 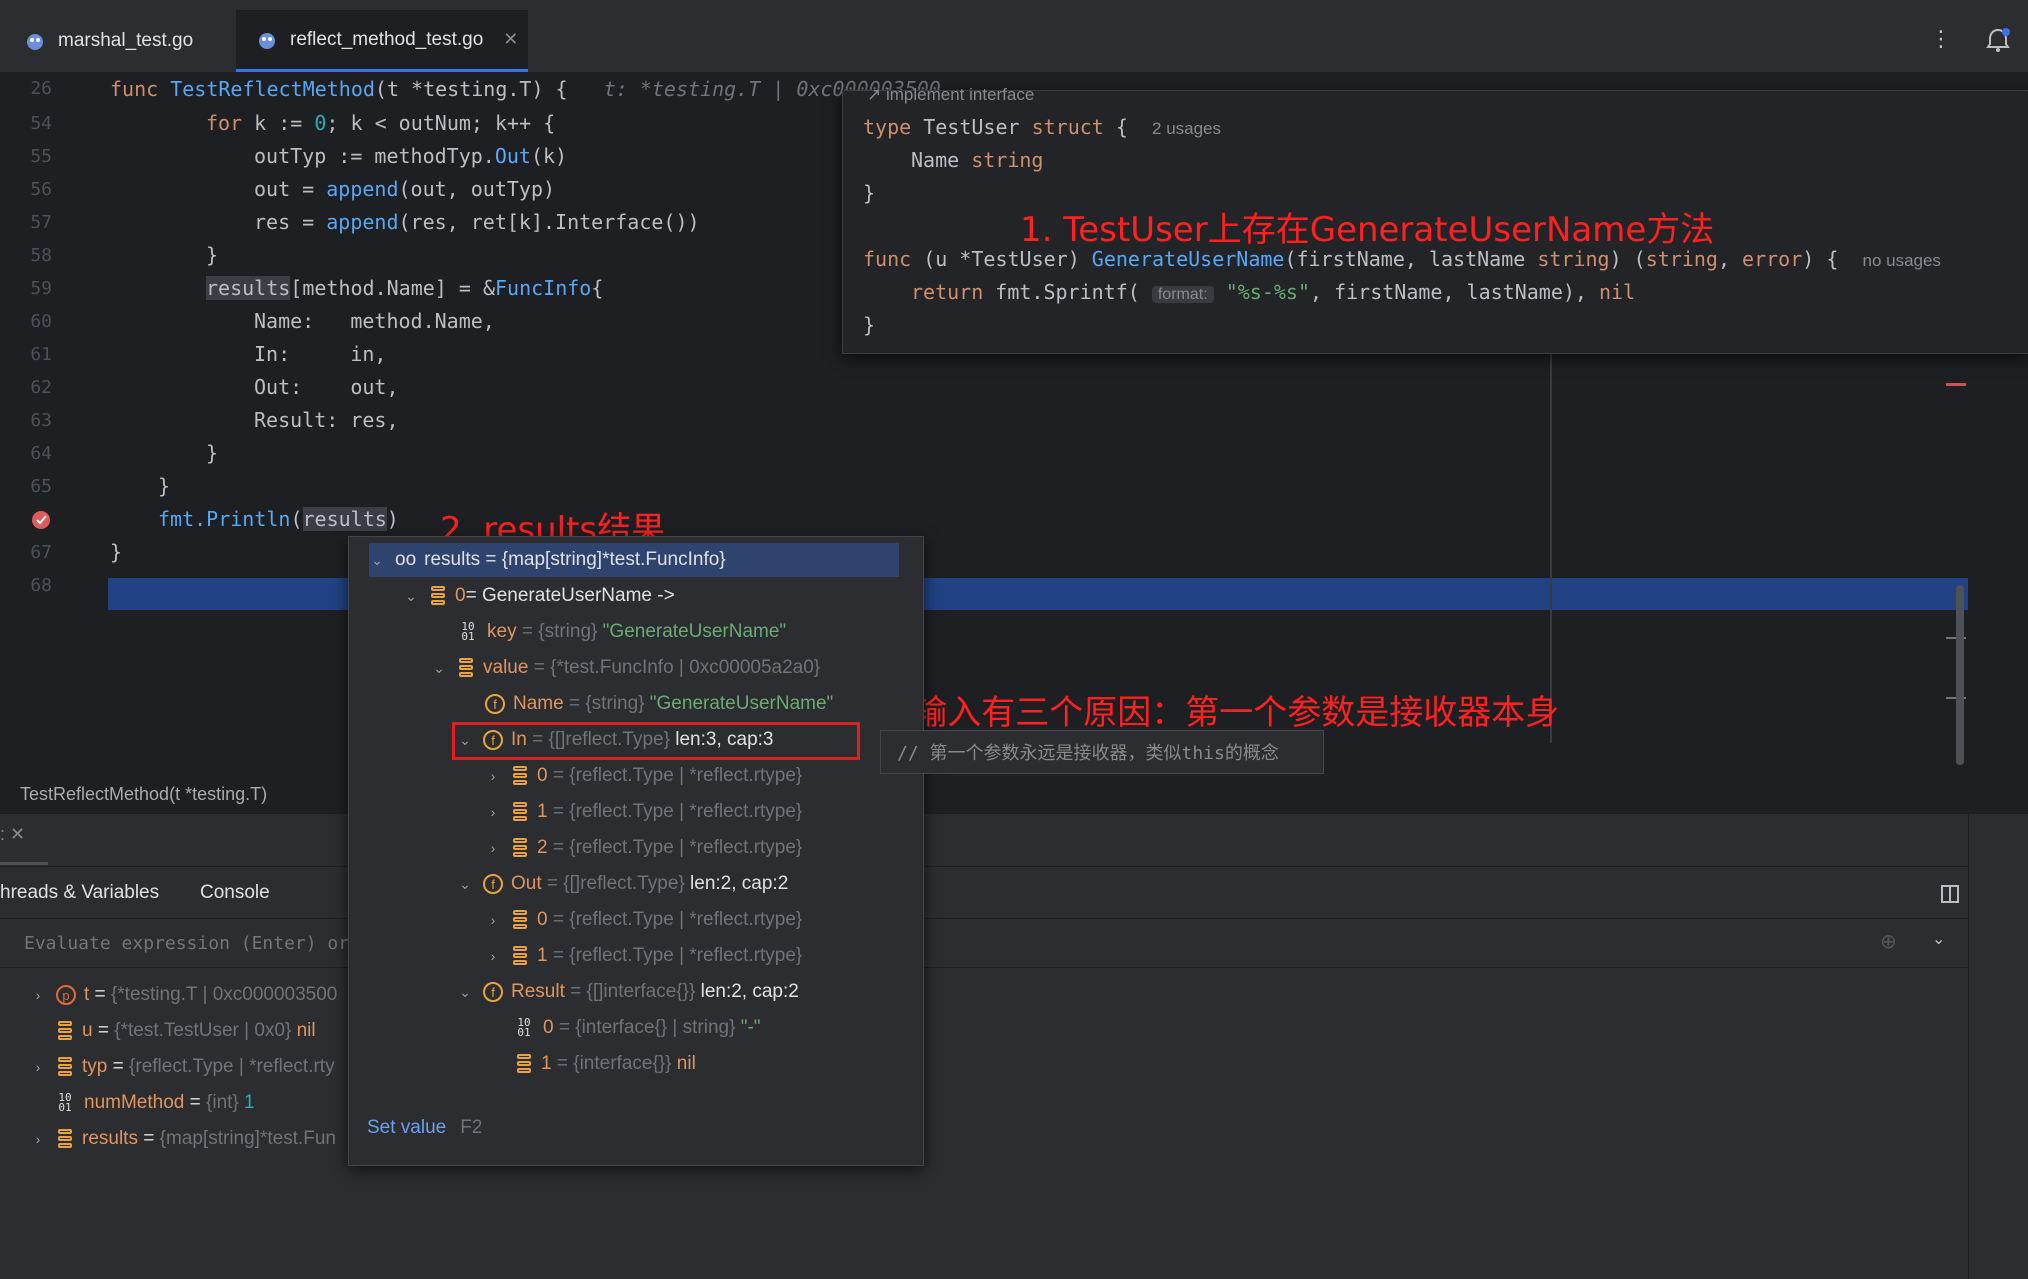 I want to click on tab-underline, so click(x=24, y=863).